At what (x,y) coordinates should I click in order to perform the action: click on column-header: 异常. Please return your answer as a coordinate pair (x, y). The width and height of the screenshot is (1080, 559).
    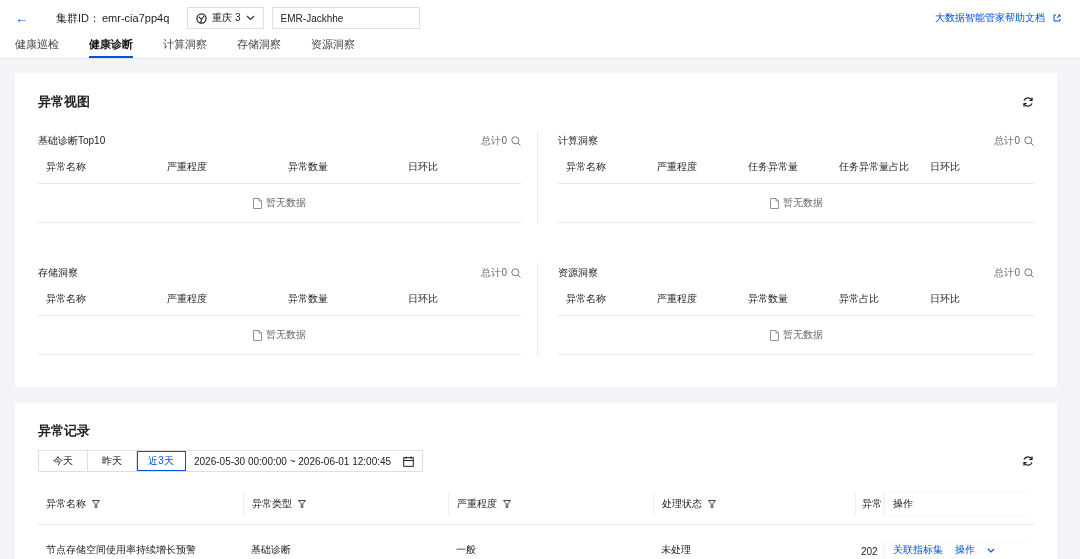
    Looking at the image, I should click on (872, 504).